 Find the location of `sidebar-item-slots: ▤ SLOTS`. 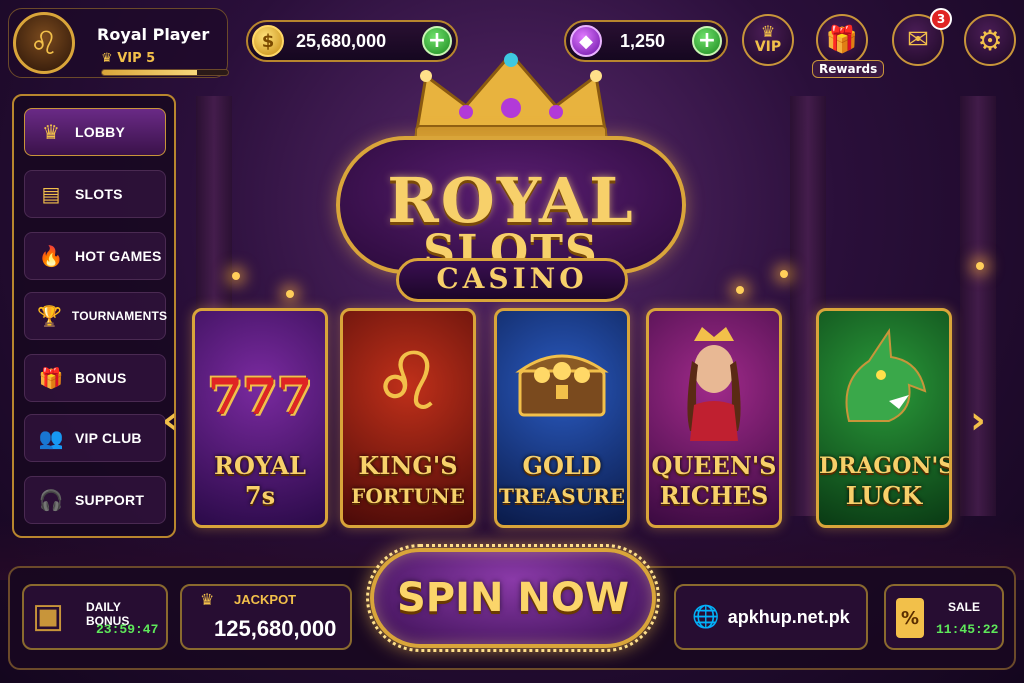

sidebar-item-slots: ▤ SLOTS is located at coordinates (95, 194).